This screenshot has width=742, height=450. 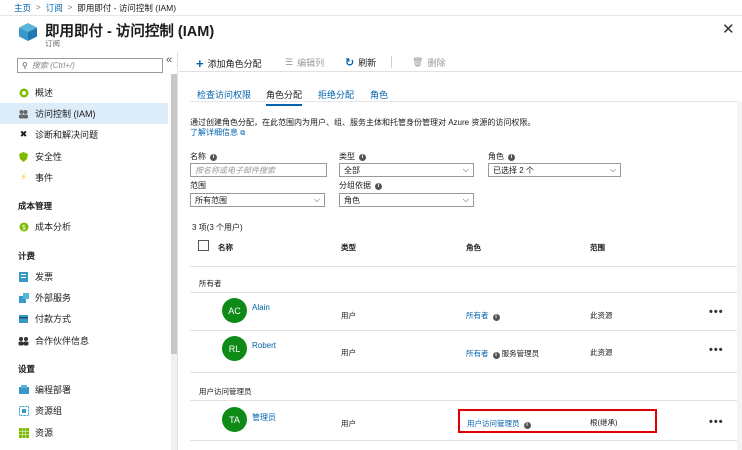 What do you see at coordinates (406, 170) in the screenshot?
I see `type-dropdown: 全部 ⌵` at bounding box center [406, 170].